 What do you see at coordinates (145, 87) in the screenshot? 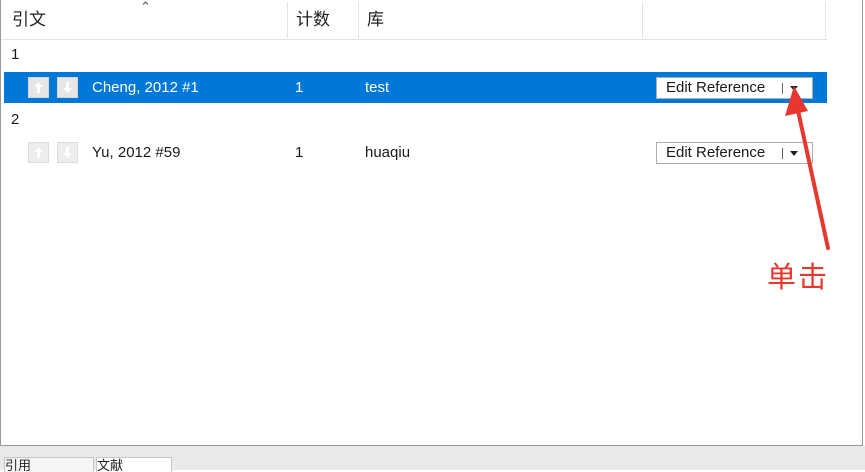
I see `citation-text: Cheng, 2012 #1` at bounding box center [145, 87].